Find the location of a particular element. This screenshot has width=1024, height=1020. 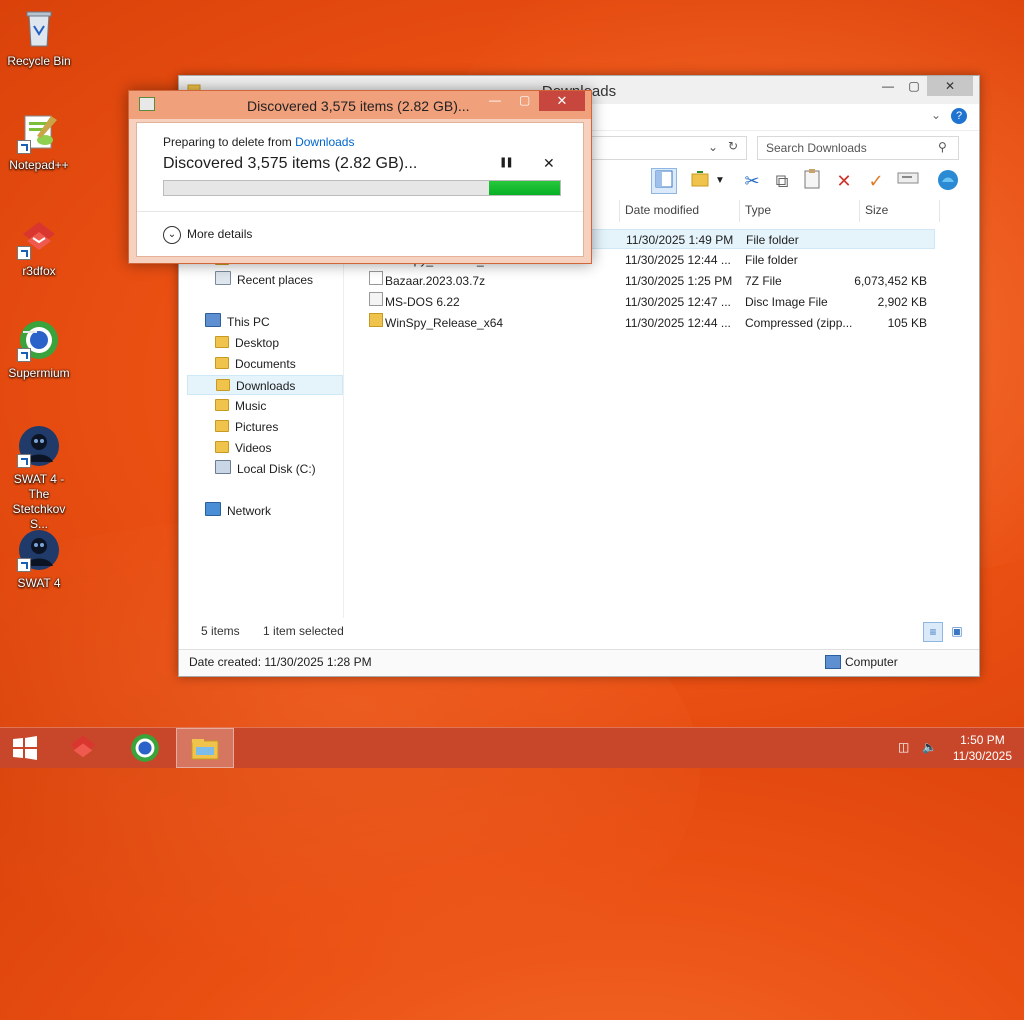

nav-label: Network is located at coordinates (249, 511).